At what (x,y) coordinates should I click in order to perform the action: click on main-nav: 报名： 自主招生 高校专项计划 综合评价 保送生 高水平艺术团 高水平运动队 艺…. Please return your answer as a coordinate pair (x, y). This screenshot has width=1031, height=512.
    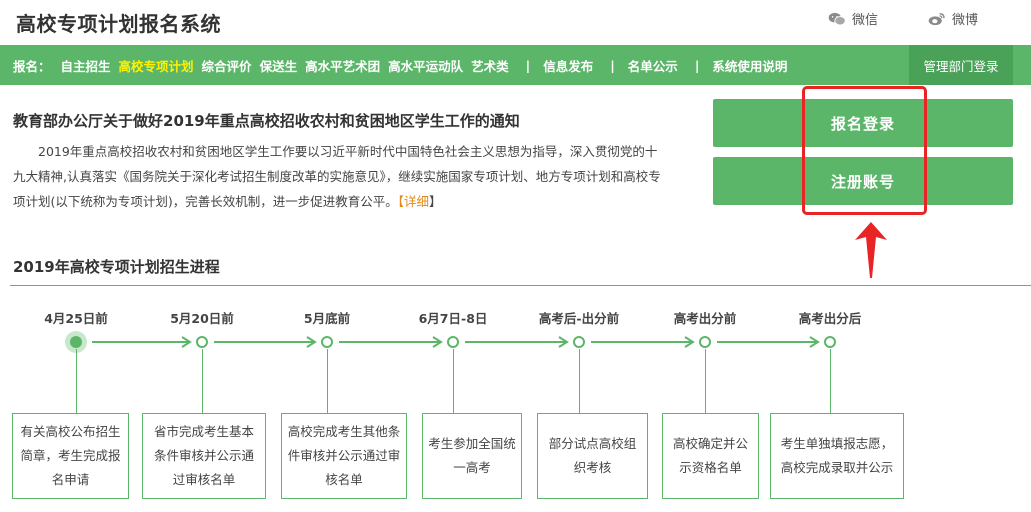
    Looking at the image, I should click on (515, 65).